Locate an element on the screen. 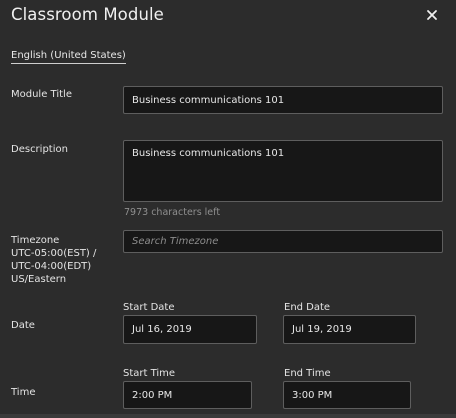 This screenshot has width=456, height=418. close-icon is located at coordinates (432, 15).